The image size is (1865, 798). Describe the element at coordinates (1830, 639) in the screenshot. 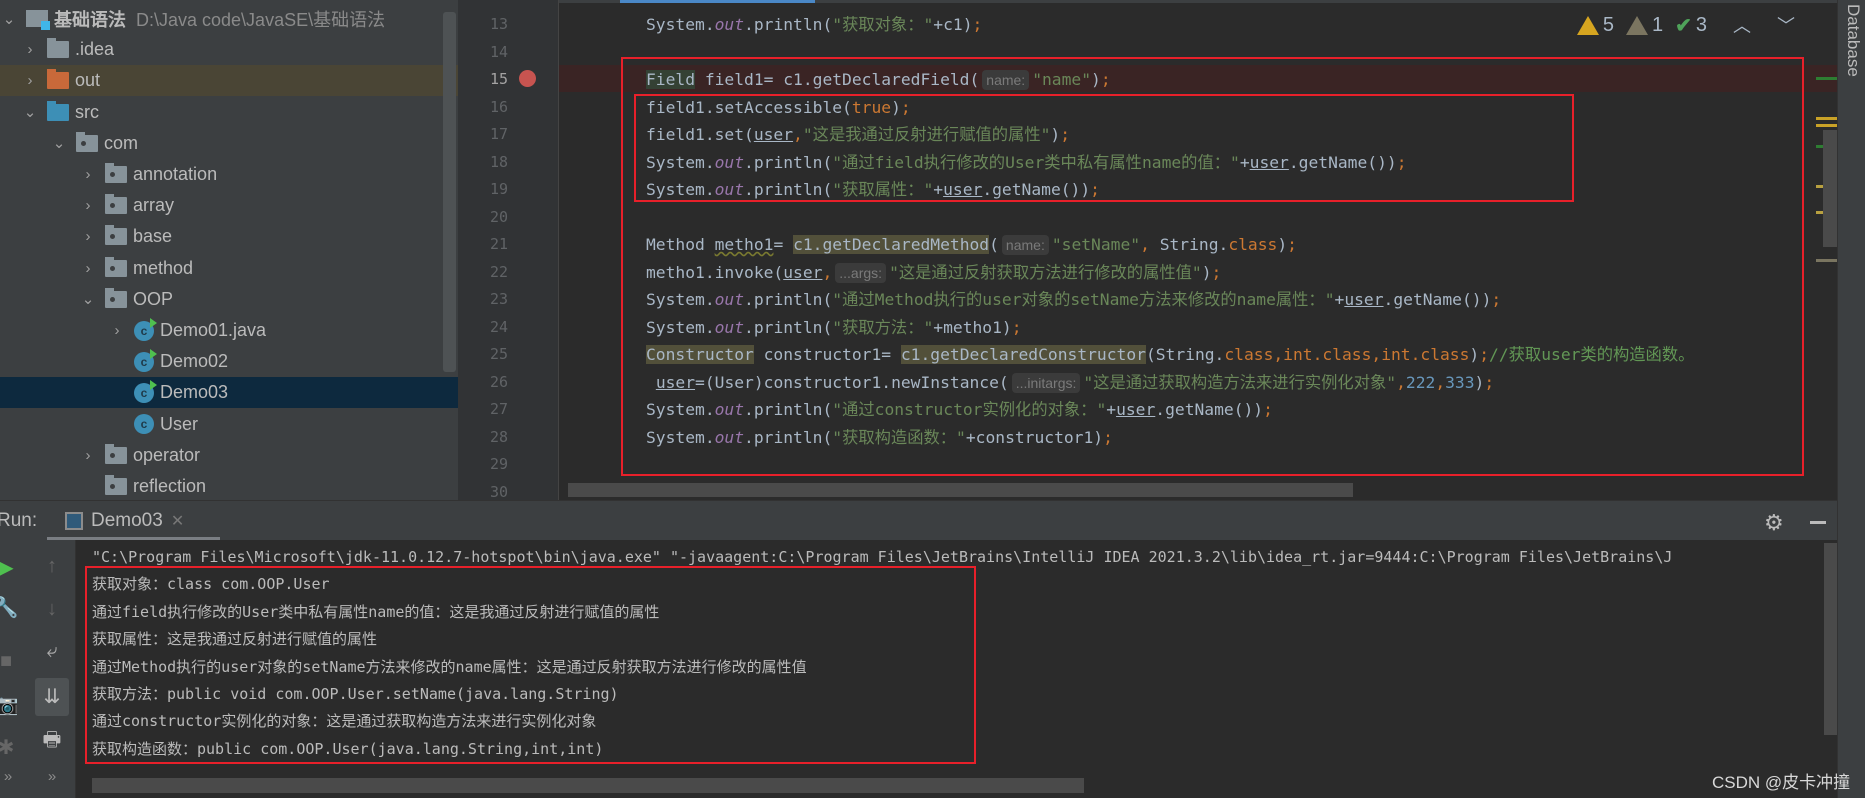

I see `console-vertical-scrollbar` at that location.